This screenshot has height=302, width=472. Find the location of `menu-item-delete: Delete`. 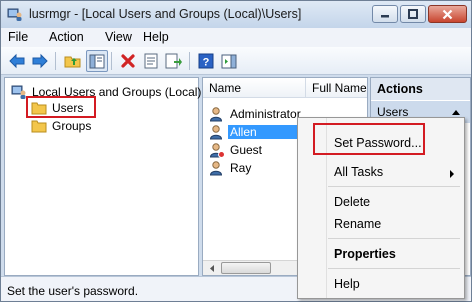

menu-item-delete: Delete is located at coordinates (352, 202).